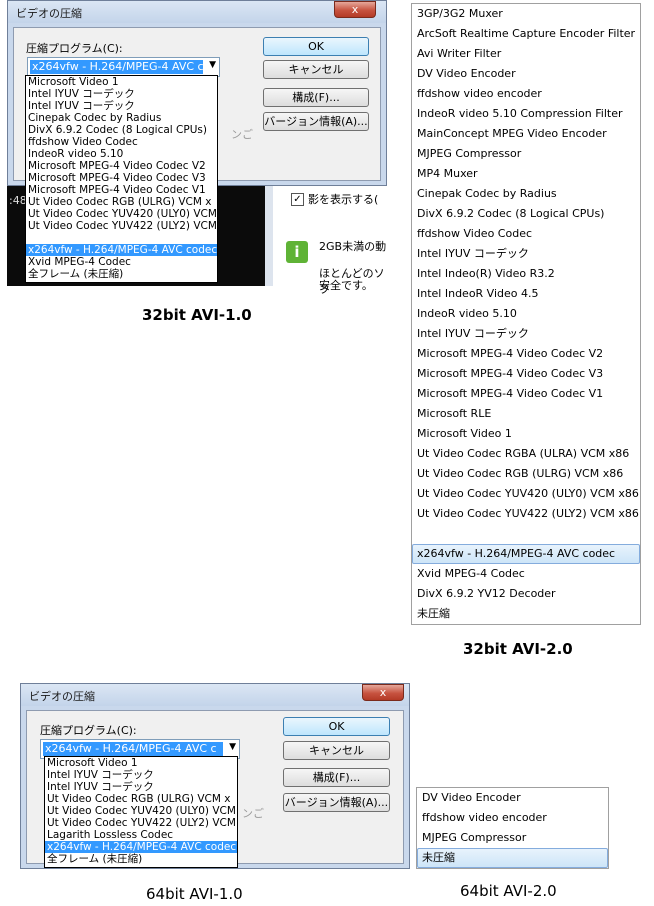 The height and width of the screenshot is (906, 654). What do you see at coordinates (526, 134) in the screenshot?
I see `list-item: MainConcept MPEG Video Encoder` at bounding box center [526, 134].